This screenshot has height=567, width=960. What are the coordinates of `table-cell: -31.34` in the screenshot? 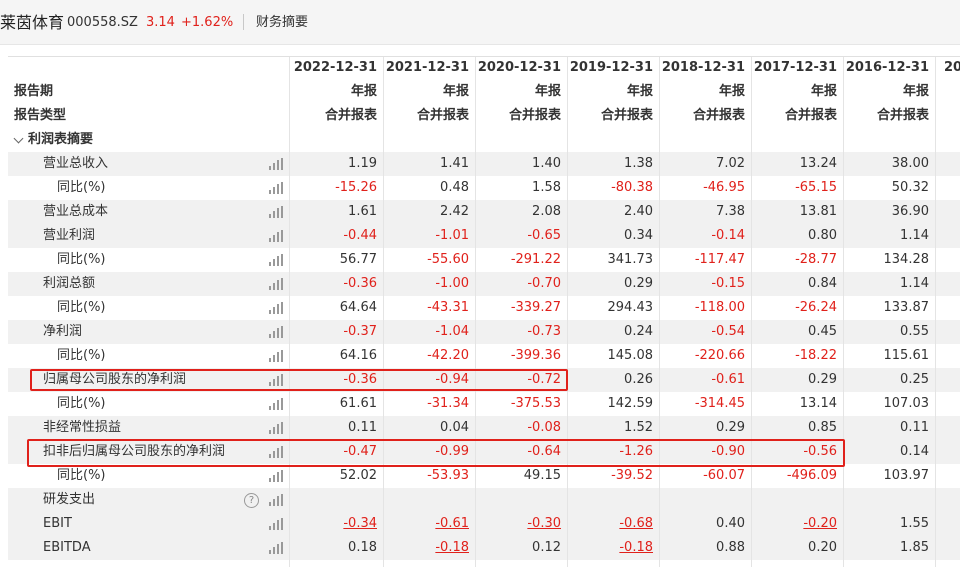 It's located at (448, 403).